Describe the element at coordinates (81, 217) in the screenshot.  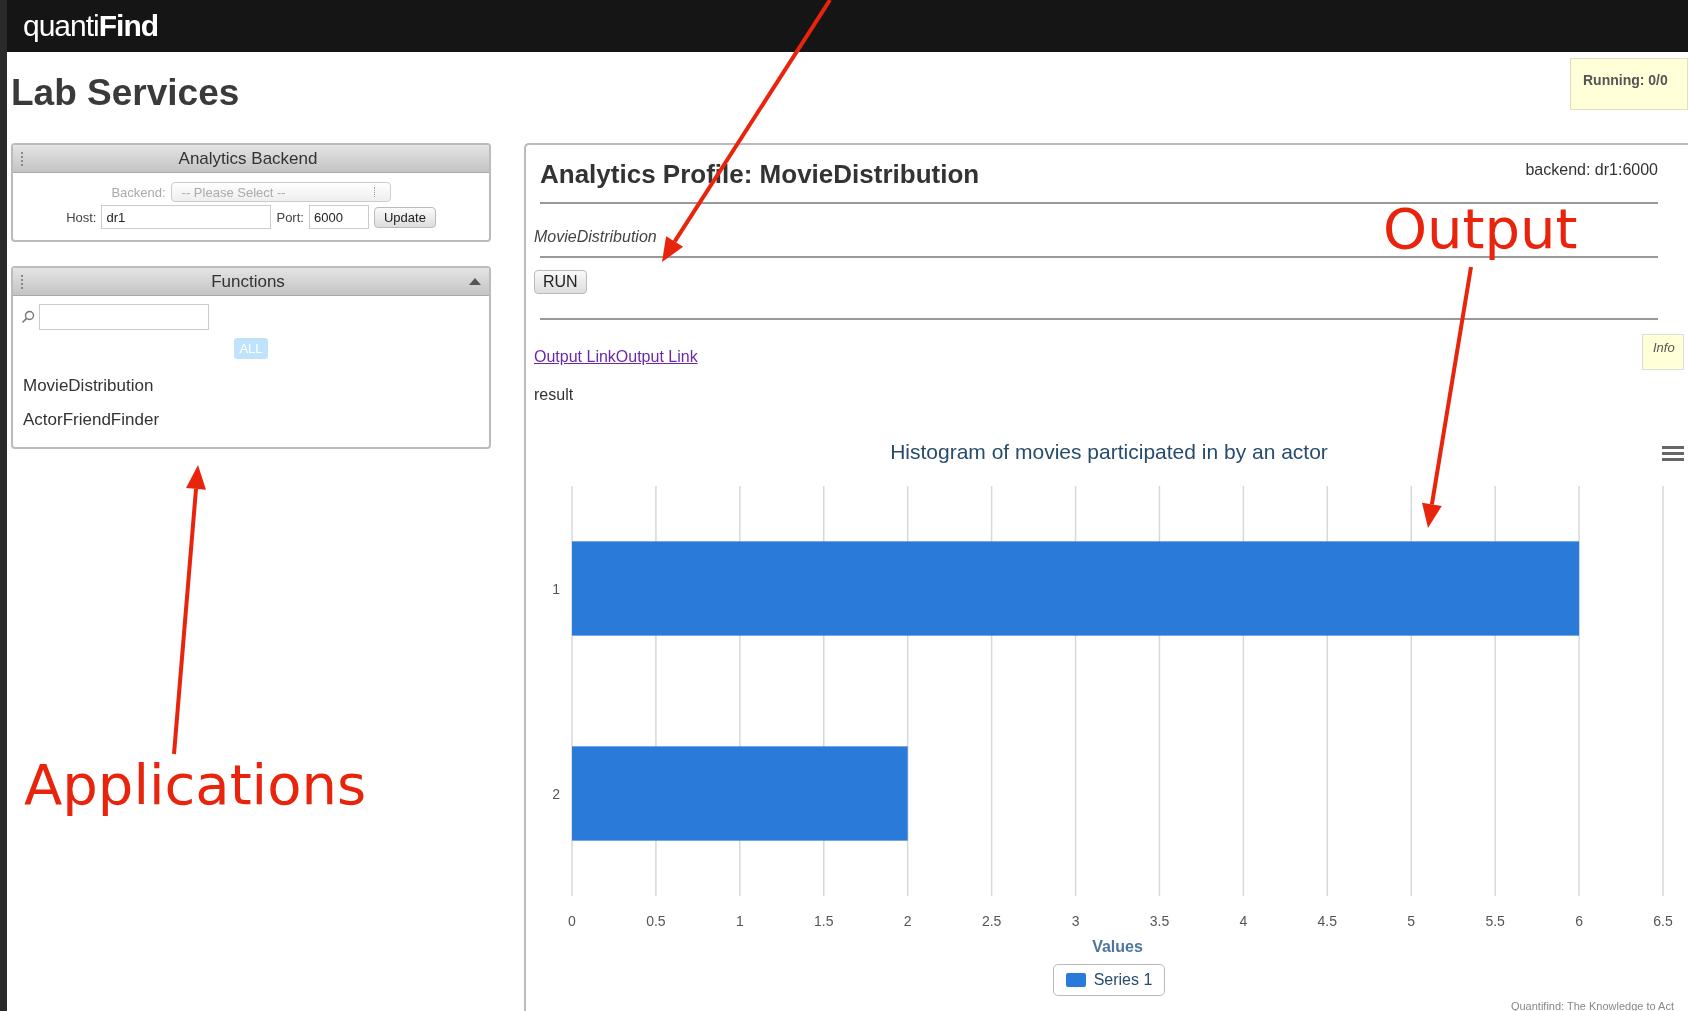
I see `host-label: Host:` at that location.